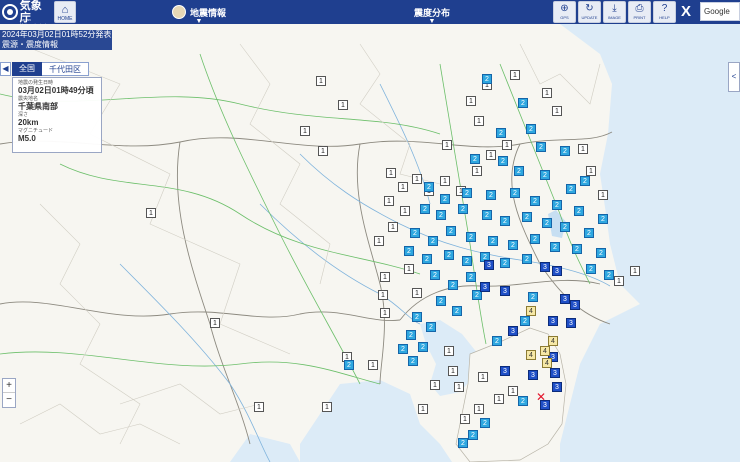  Describe the element at coordinates (720, 11) in the screenshot. I see `google-translate-button: Google` at that location.